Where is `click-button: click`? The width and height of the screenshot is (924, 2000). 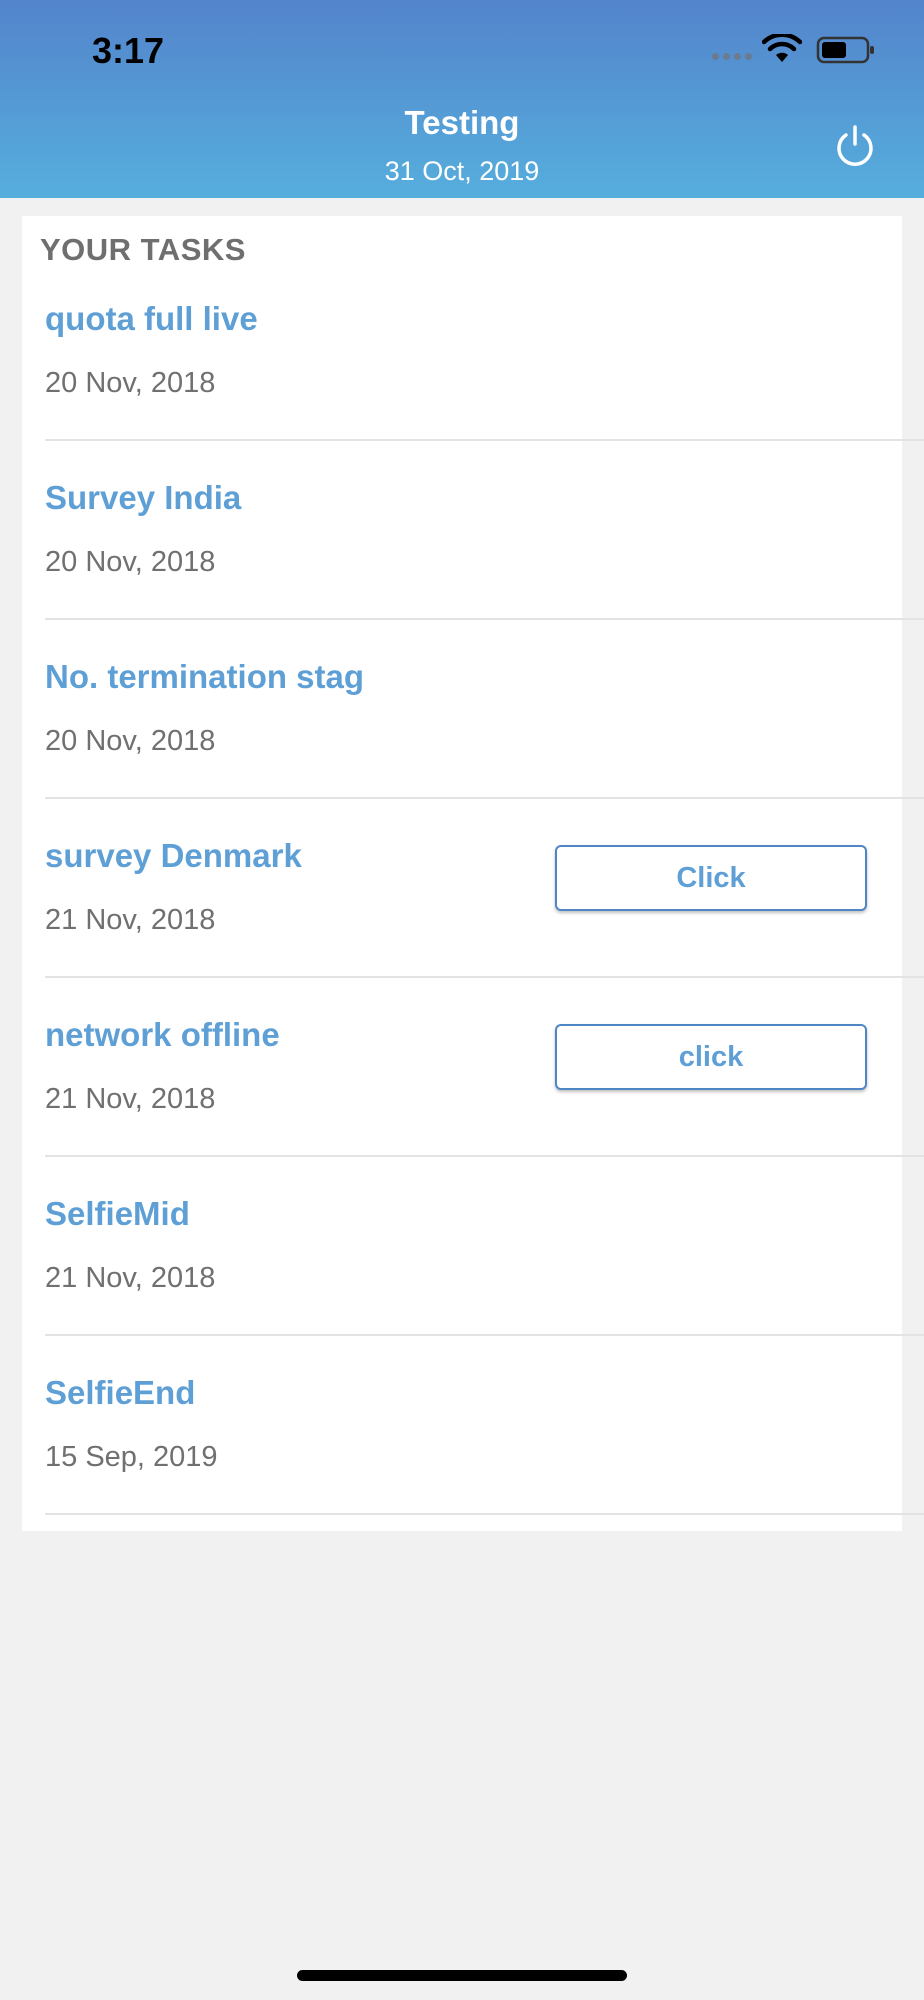
click-button: click is located at coordinates (711, 1057).